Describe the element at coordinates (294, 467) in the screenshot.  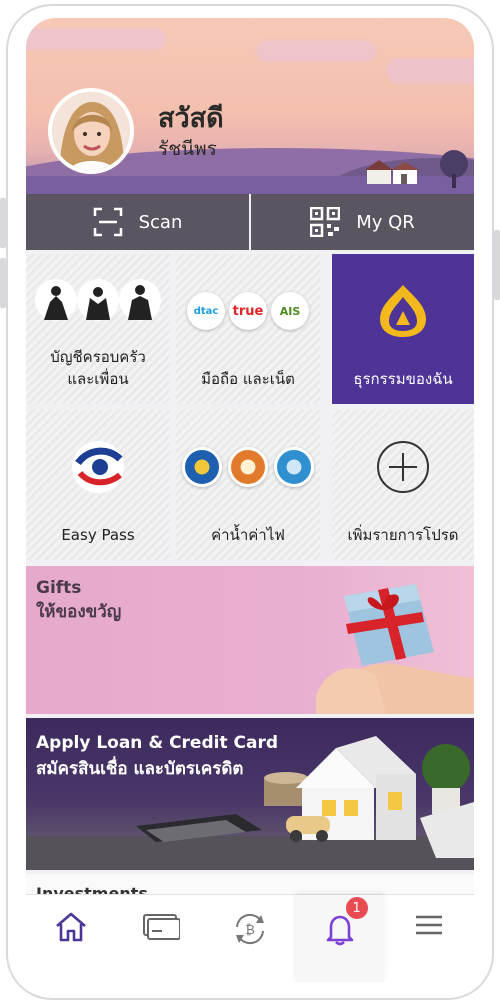
I see `provincial-water-logo` at that location.